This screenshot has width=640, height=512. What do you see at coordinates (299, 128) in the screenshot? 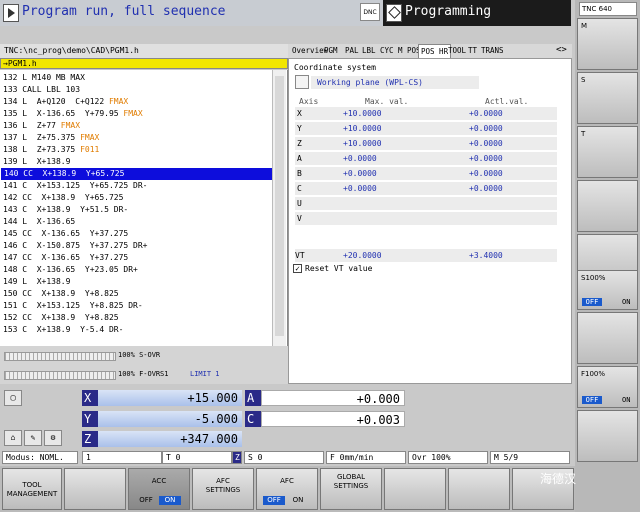
I see `axis-axis: Y` at bounding box center [299, 128].